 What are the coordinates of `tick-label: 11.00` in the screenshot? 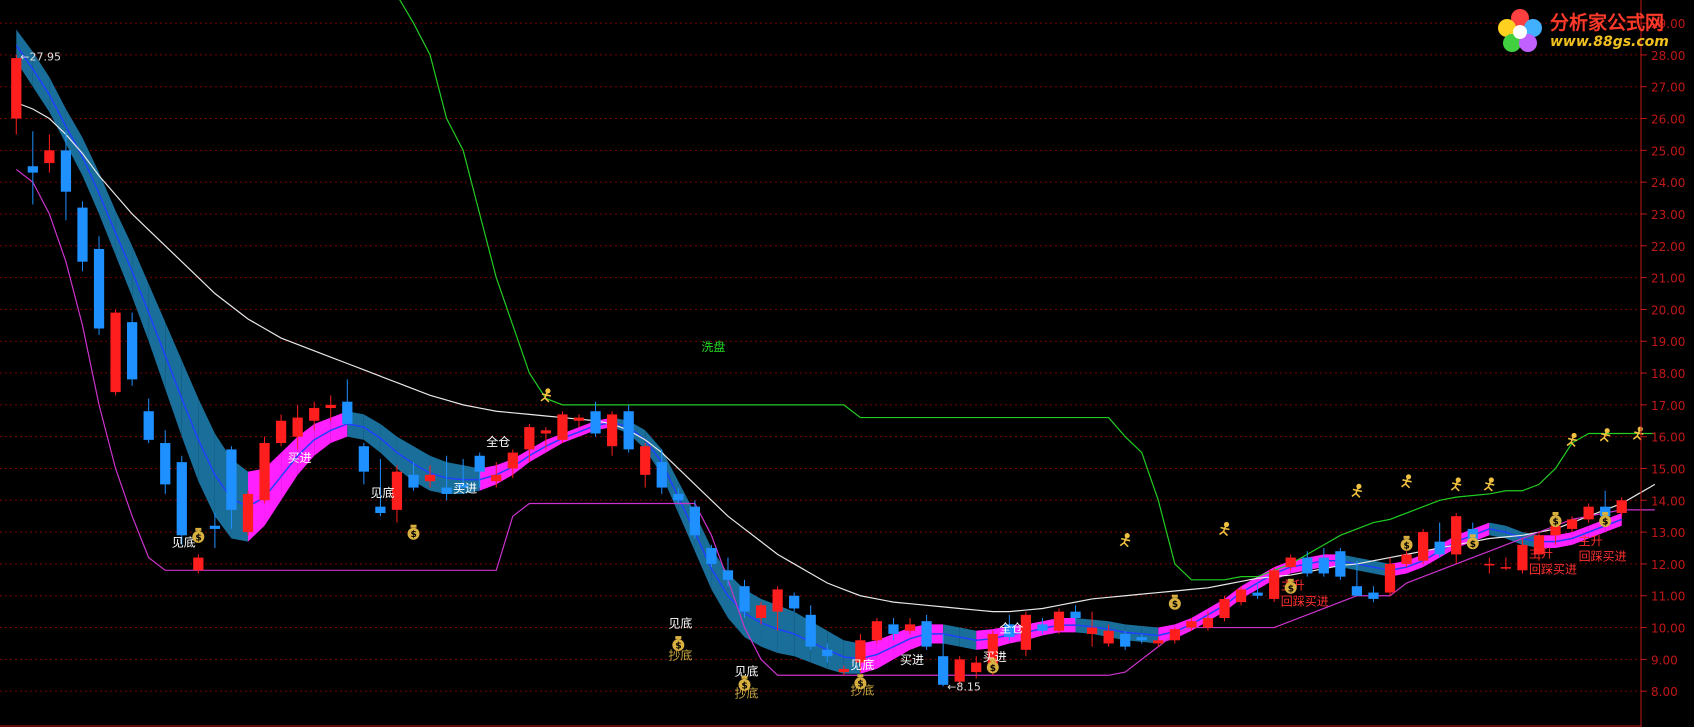 It's located at (1668, 597).